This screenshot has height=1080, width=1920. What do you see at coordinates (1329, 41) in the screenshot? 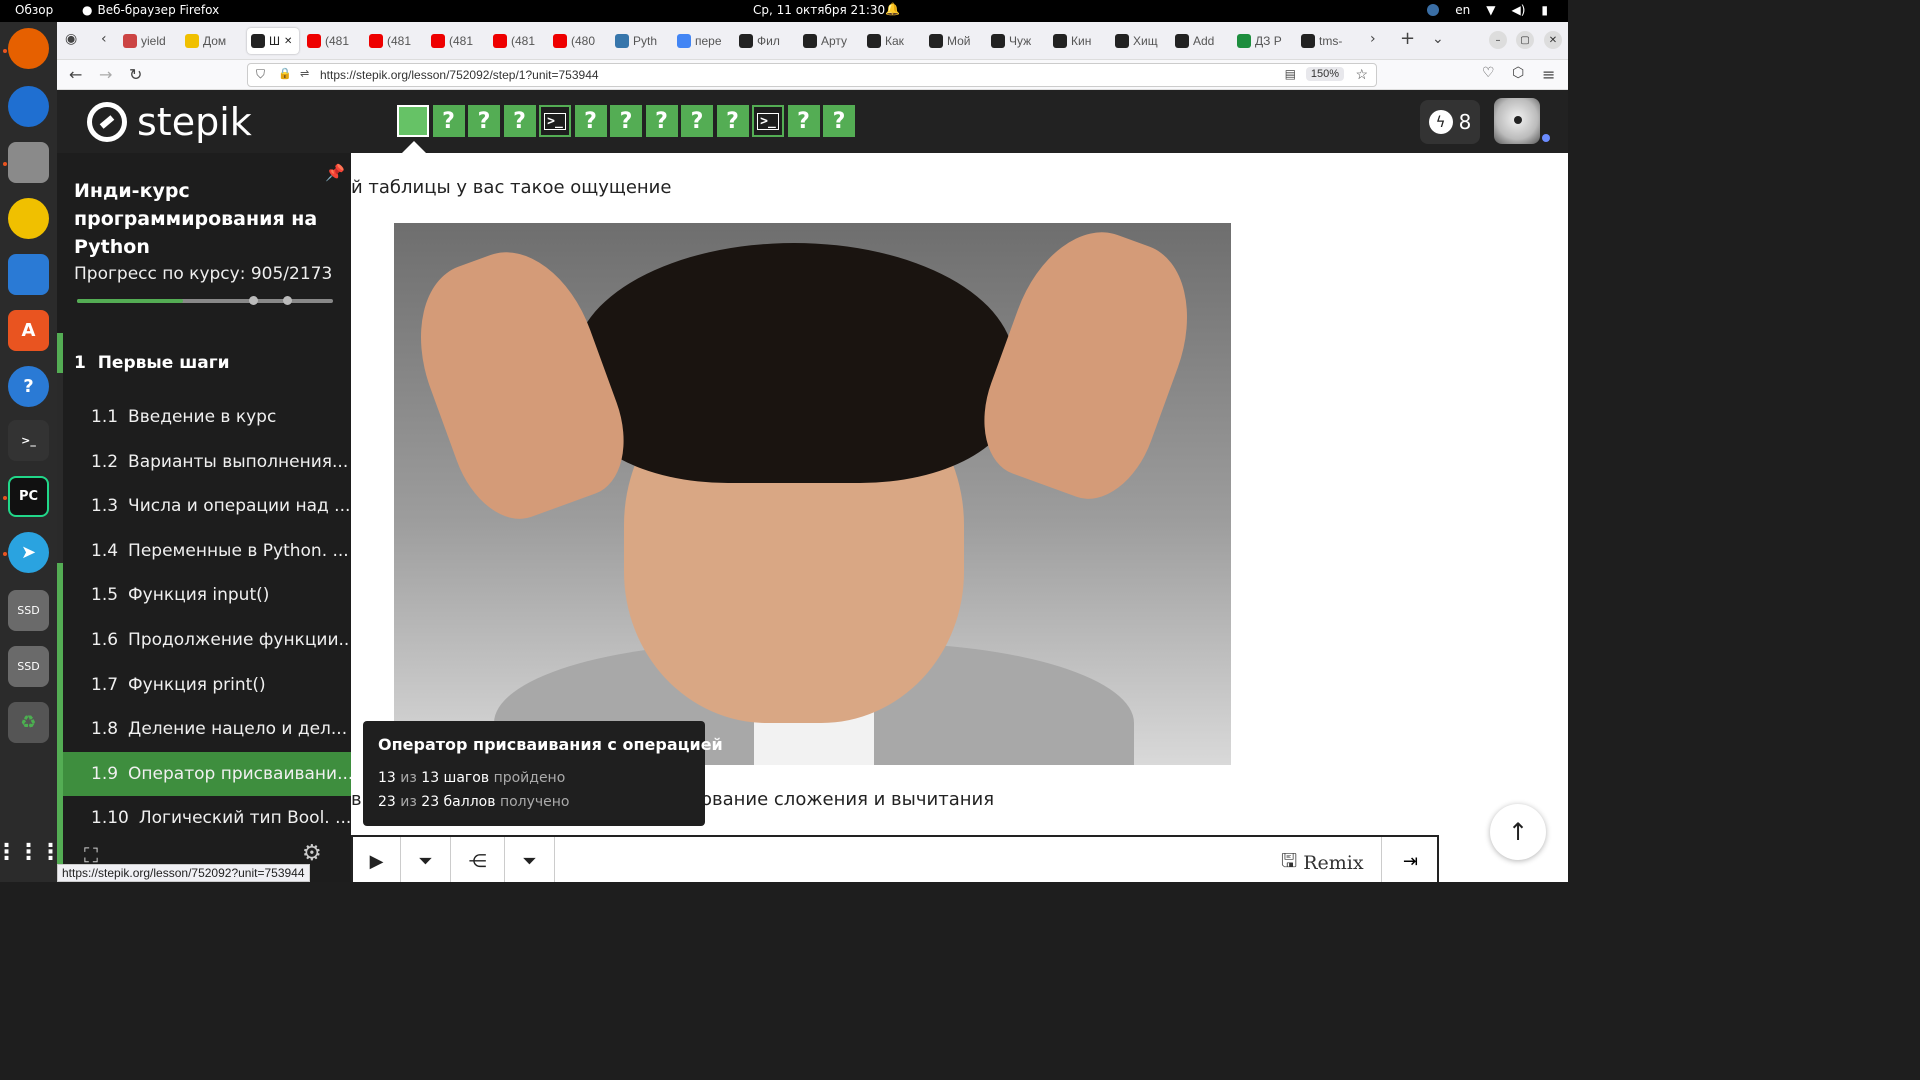
I see `browser-tab: tms-` at bounding box center [1329, 41].